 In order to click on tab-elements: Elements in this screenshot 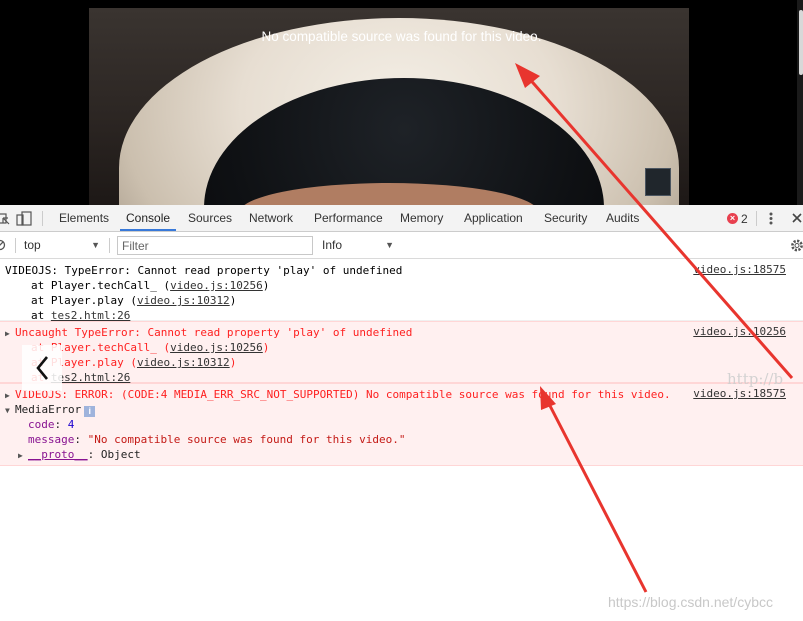, I will do `click(84, 218)`.